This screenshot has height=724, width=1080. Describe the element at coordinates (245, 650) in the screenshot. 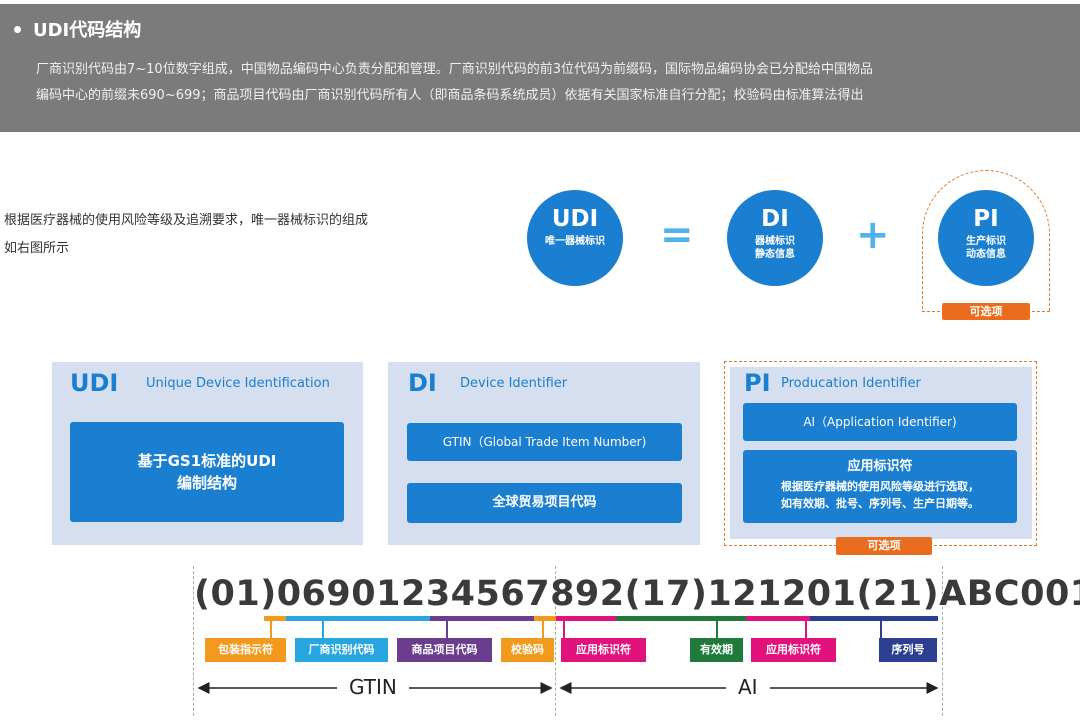

I see `label-pack-indicator: 包装指示符` at that location.